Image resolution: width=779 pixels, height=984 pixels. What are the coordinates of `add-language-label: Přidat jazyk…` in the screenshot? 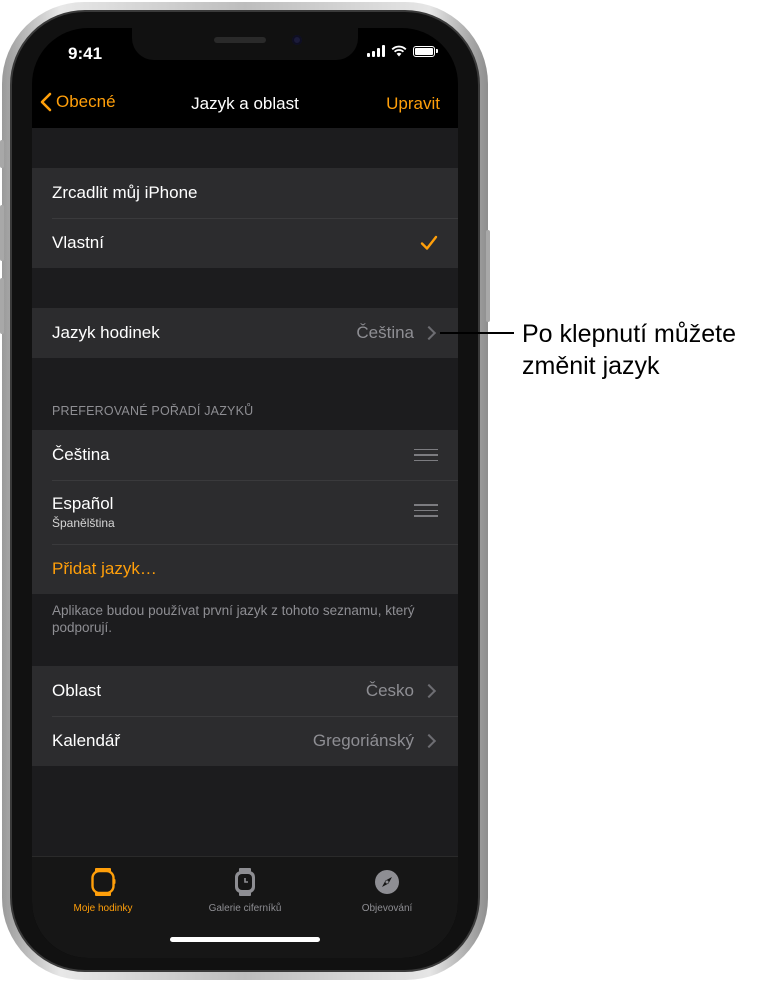 It's located at (104, 568).